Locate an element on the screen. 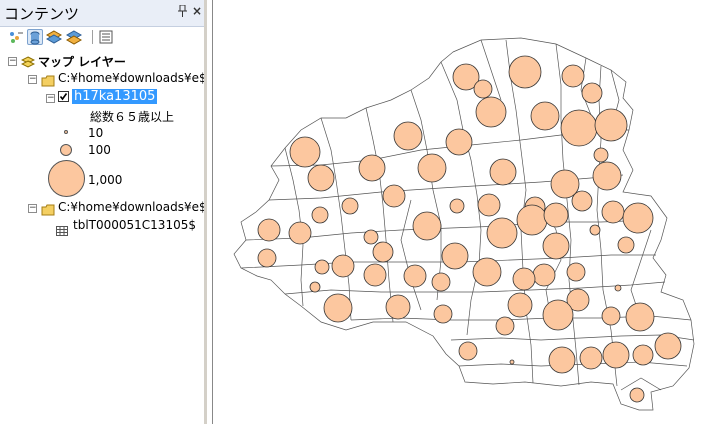 Image resolution: width=704 pixels, height=428 pixels. legend-symbol-small is located at coordinates (66, 132).